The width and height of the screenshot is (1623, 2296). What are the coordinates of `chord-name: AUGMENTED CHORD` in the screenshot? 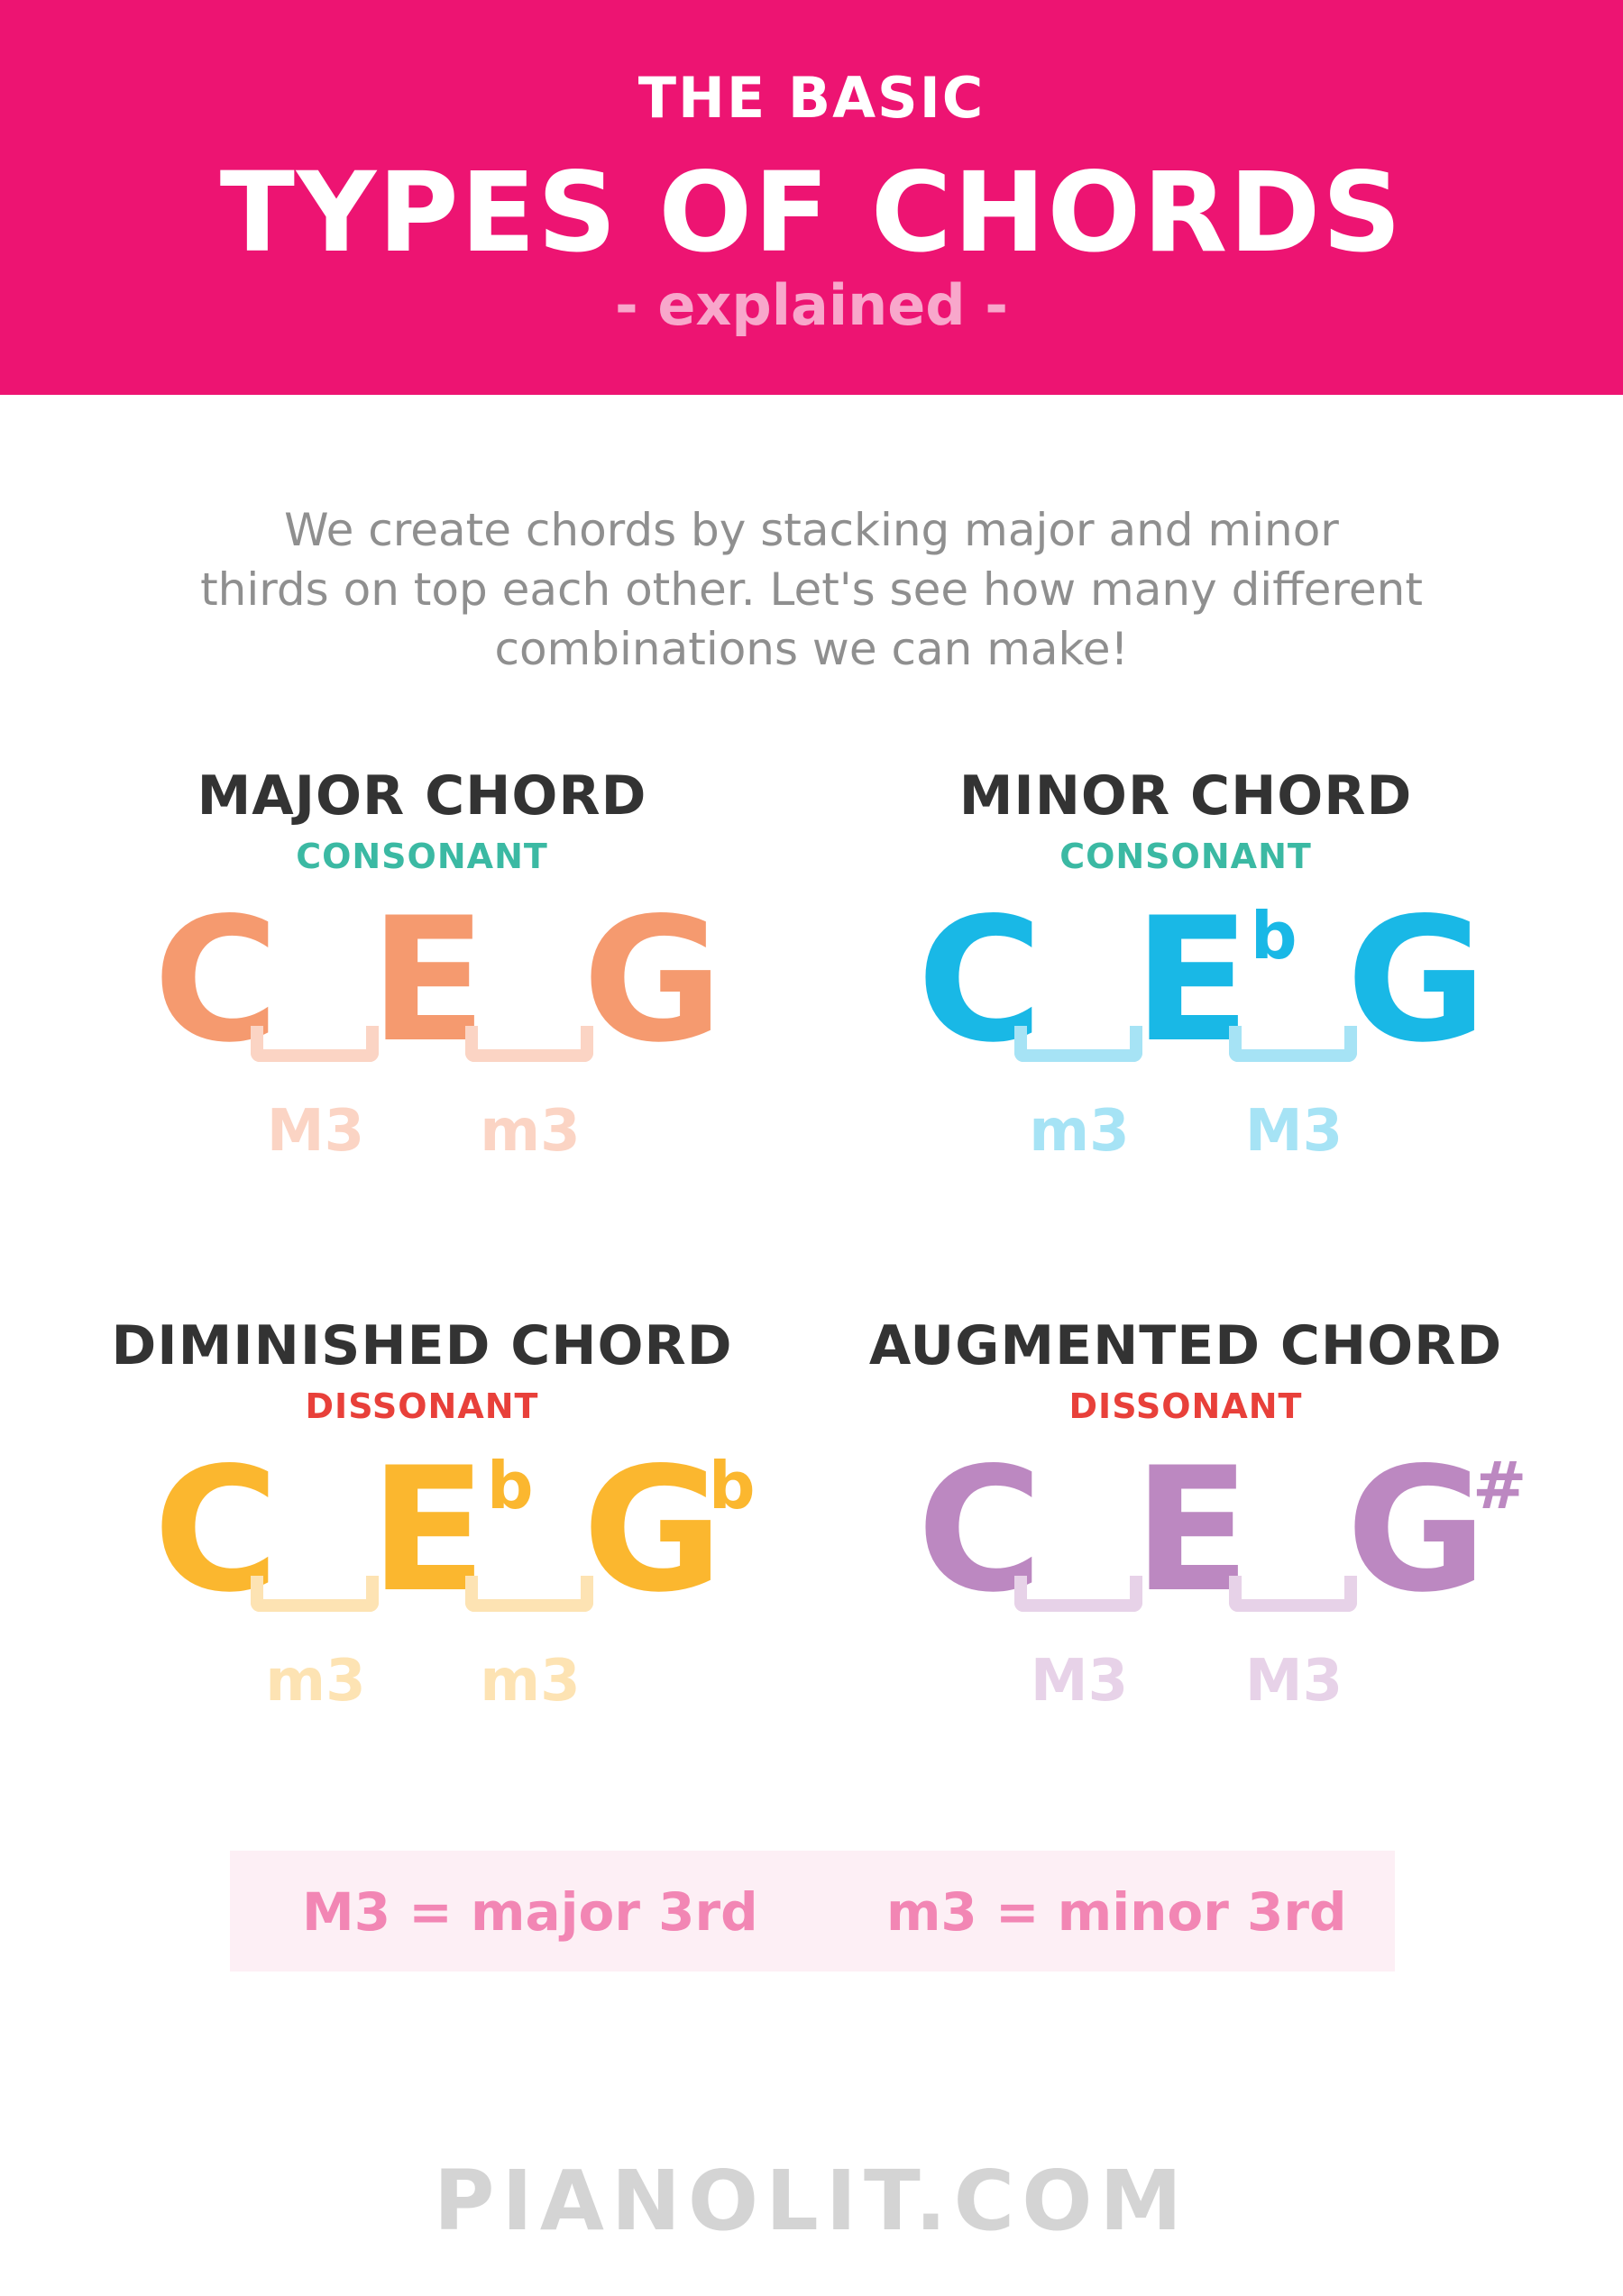 It's located at (1185, 1345).